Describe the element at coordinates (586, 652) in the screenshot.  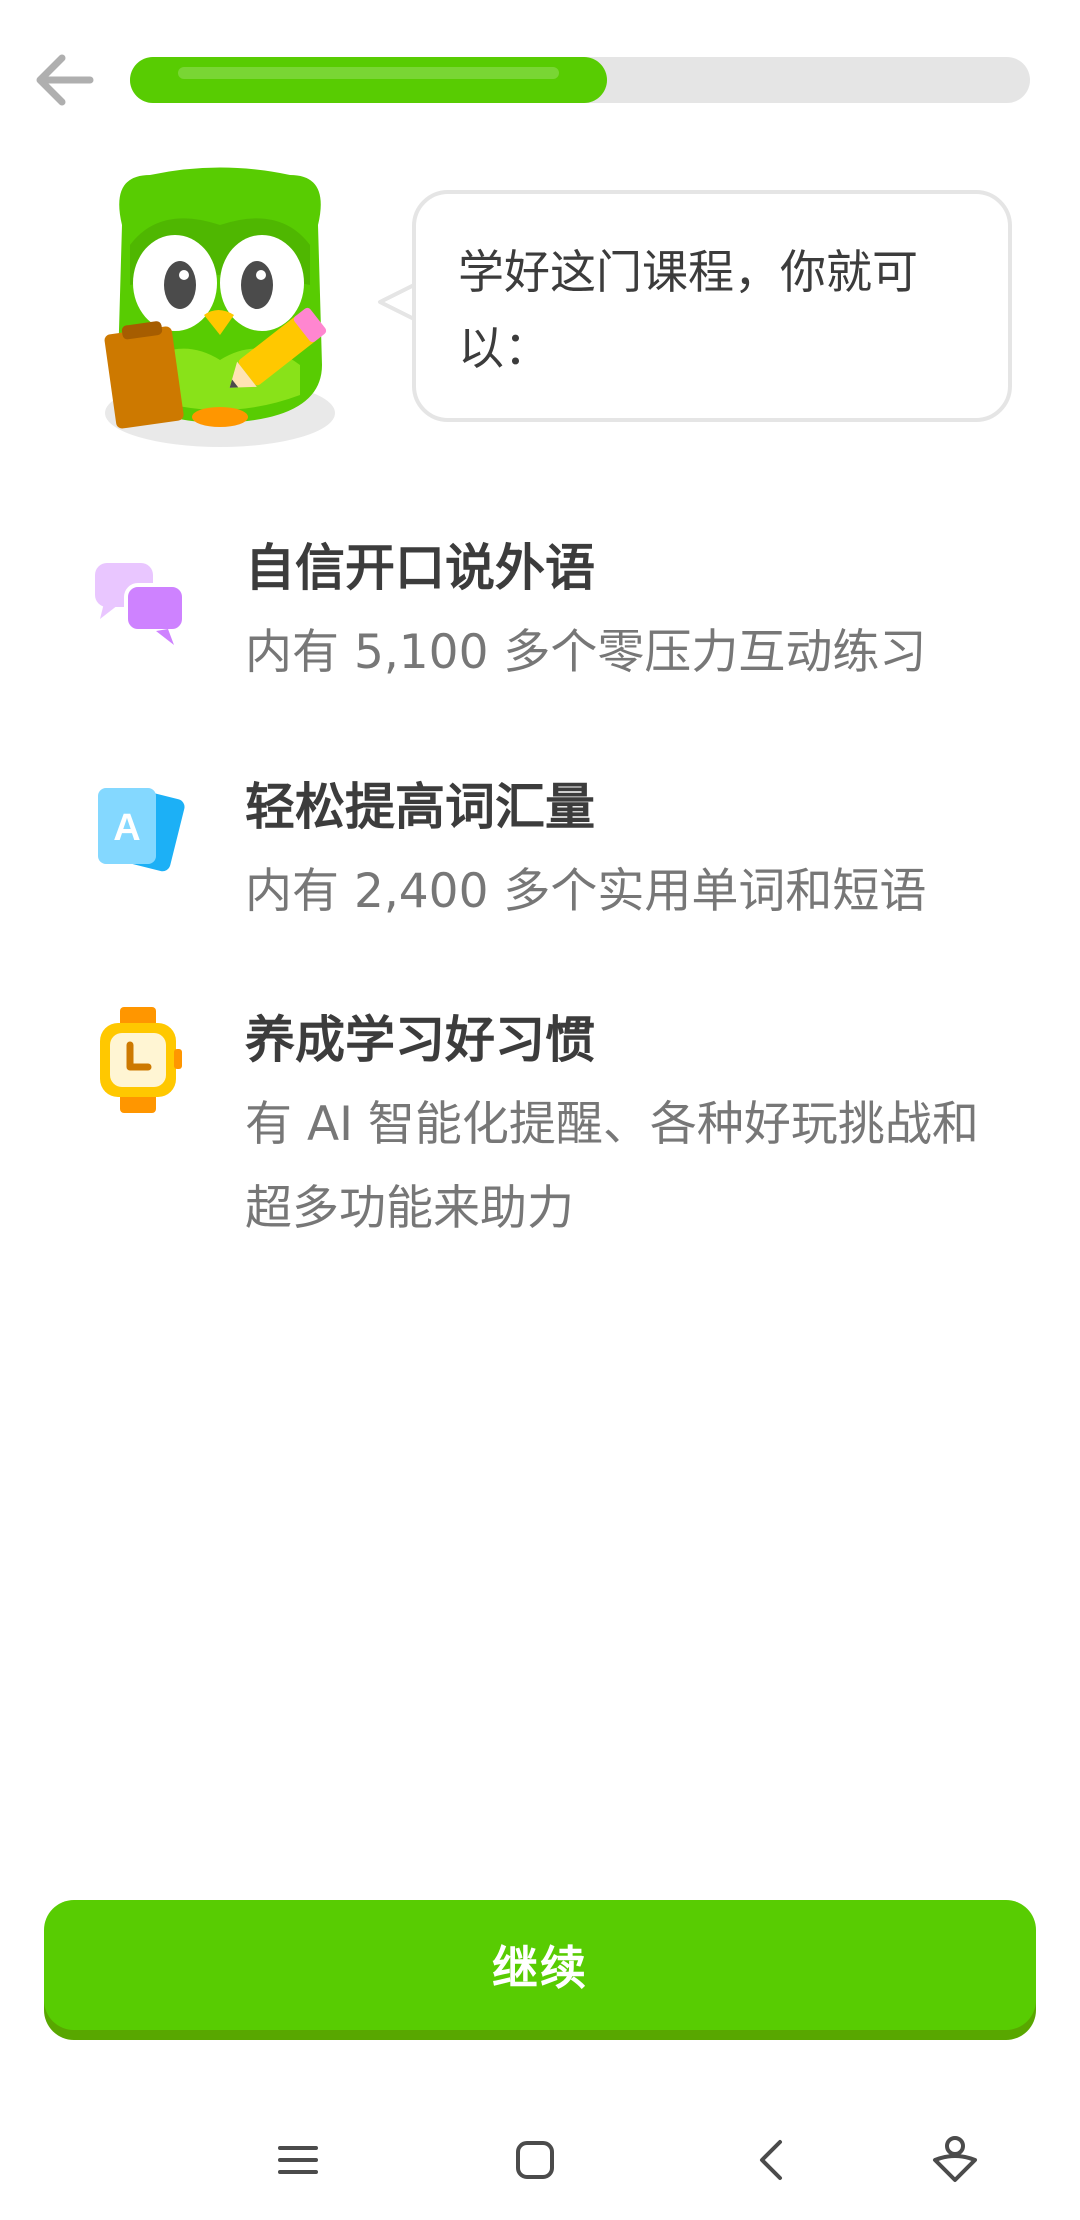
I see `feature-description: 内有 5,100 多个零压力互动练习` at that location.